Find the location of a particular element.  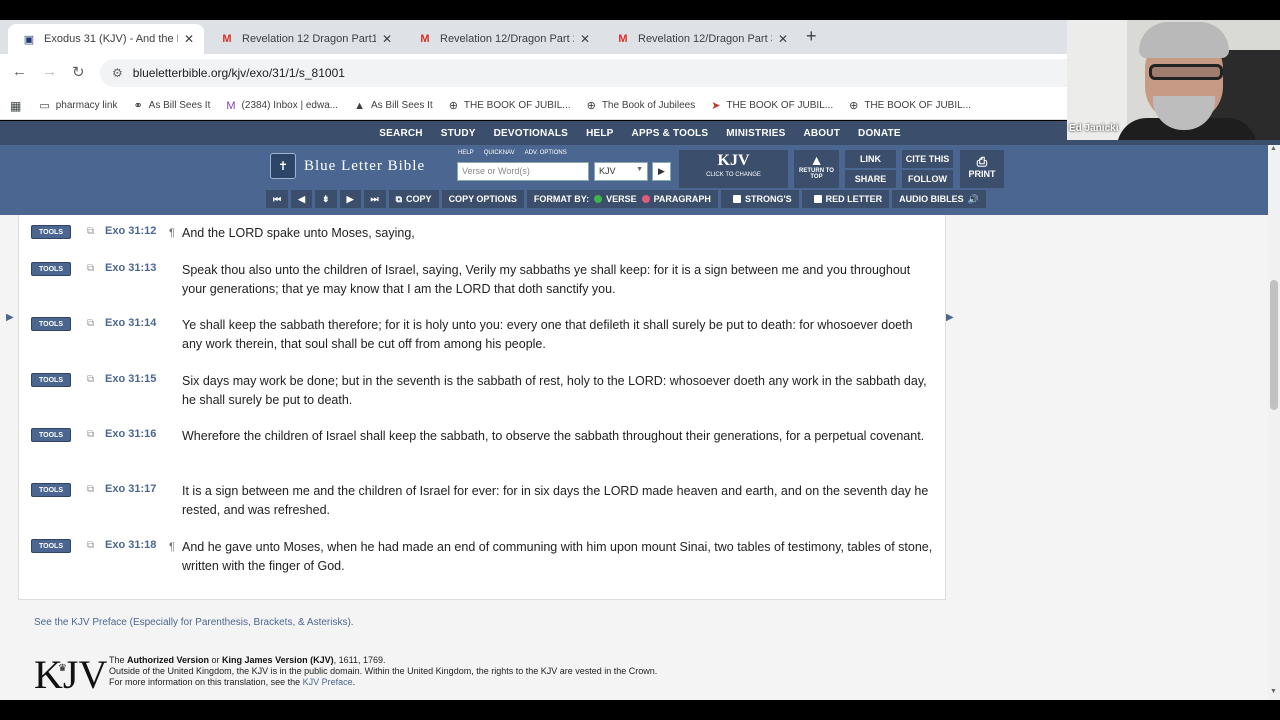

side-panel-left-arrow: ▶ is located at coordinates (10, 317).